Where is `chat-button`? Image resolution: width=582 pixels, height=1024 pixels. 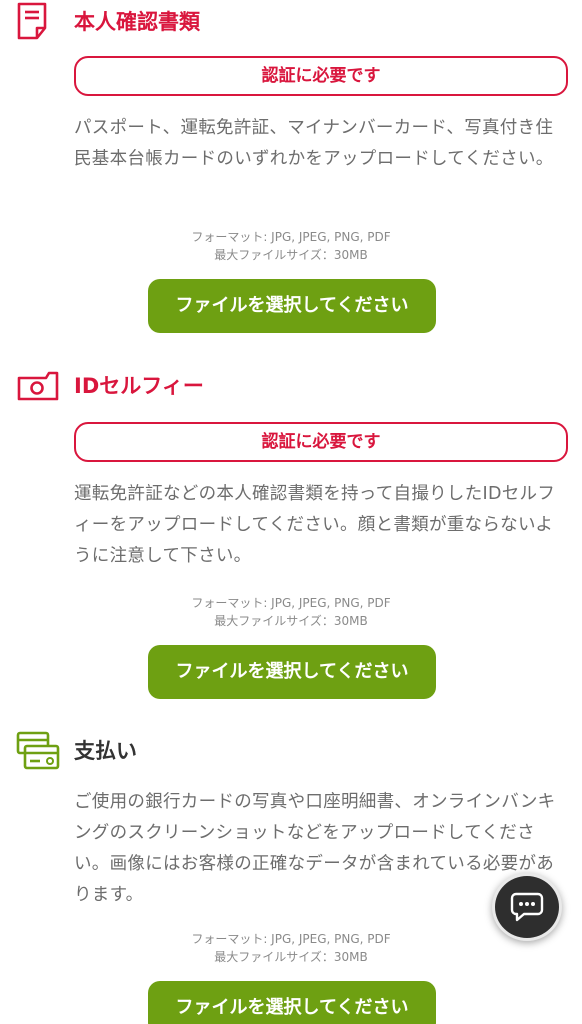 chat-button is located at coordinates (527, 907).